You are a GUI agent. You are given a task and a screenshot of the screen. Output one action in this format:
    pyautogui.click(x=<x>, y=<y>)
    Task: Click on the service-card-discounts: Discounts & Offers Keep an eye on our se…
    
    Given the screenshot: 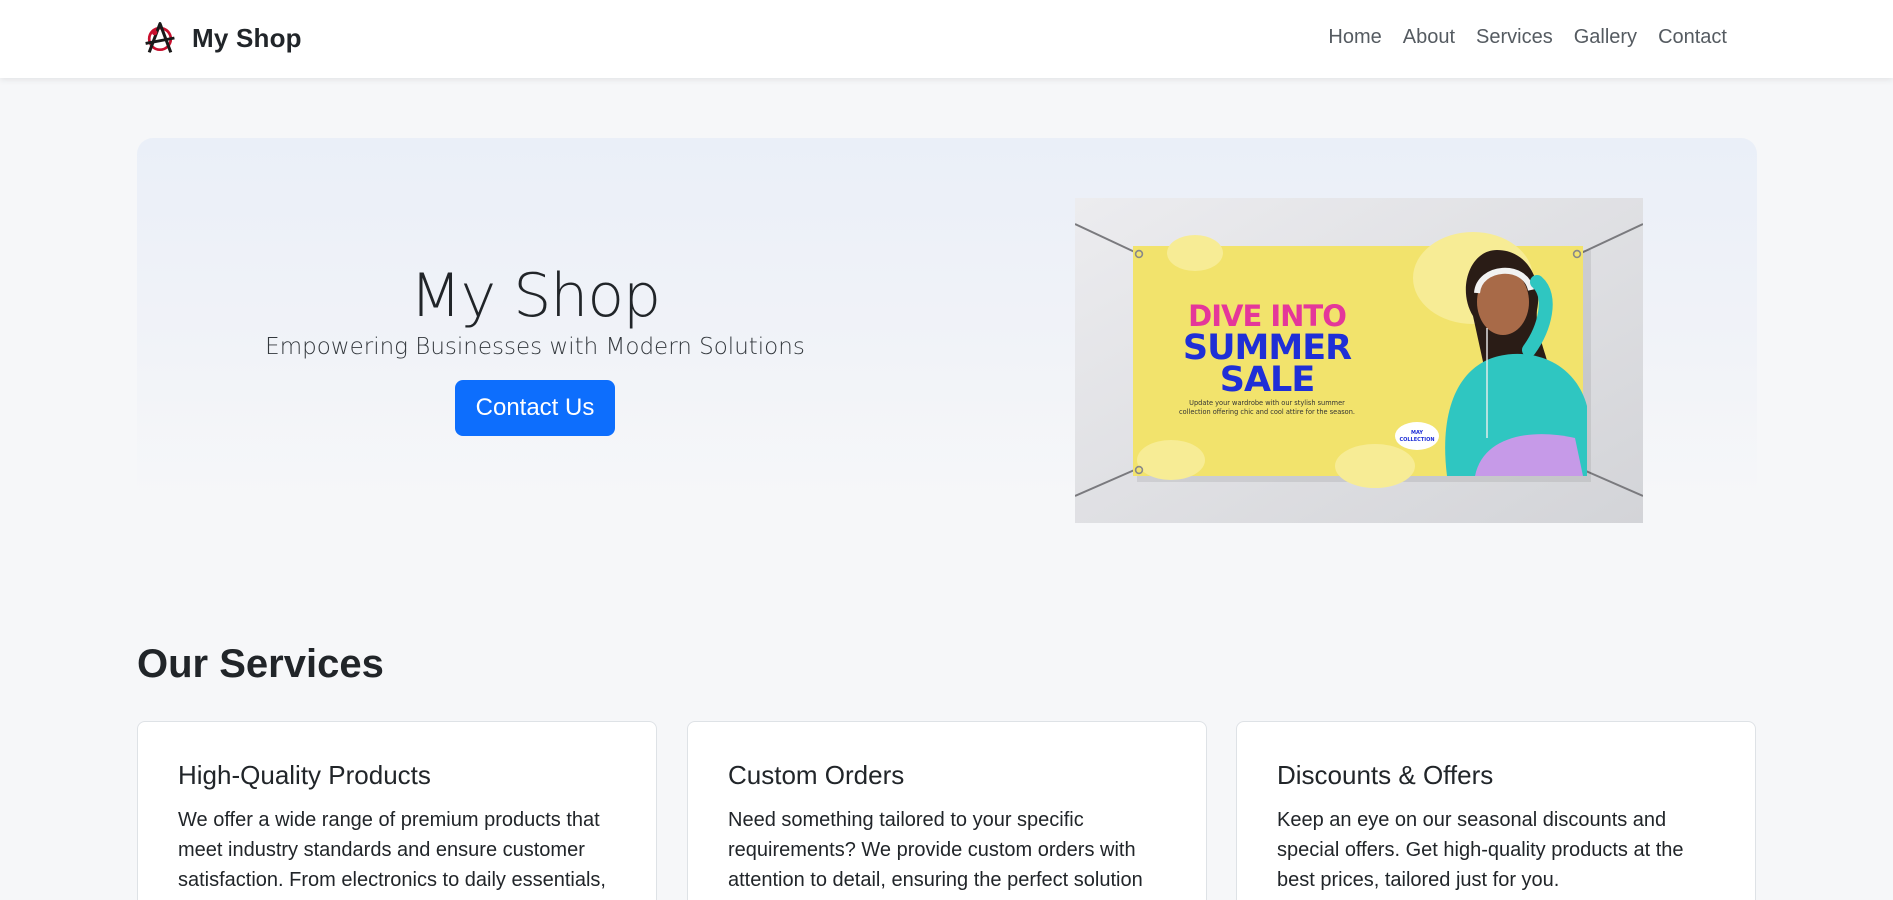 What is the action you would take?
    pyautogui.click(x=1496, y=810)
    